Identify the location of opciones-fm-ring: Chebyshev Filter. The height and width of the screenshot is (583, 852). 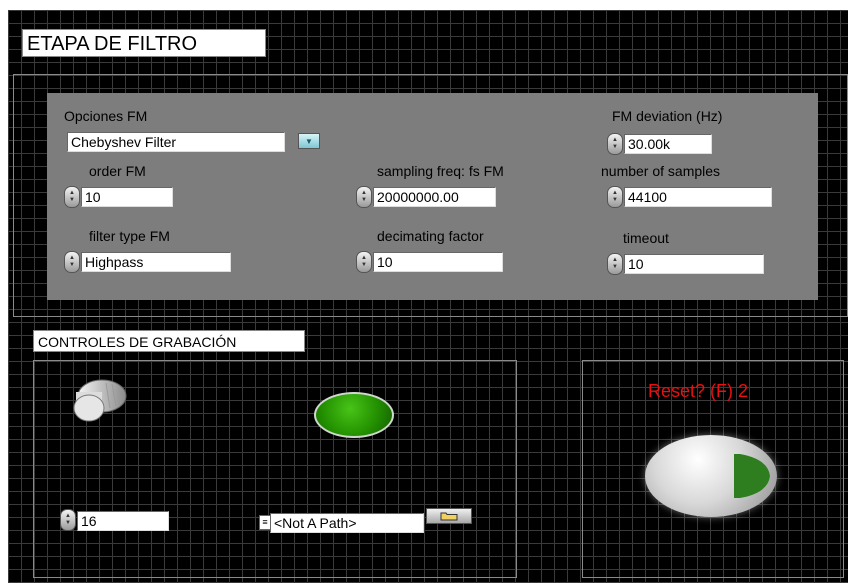
(176, 142).